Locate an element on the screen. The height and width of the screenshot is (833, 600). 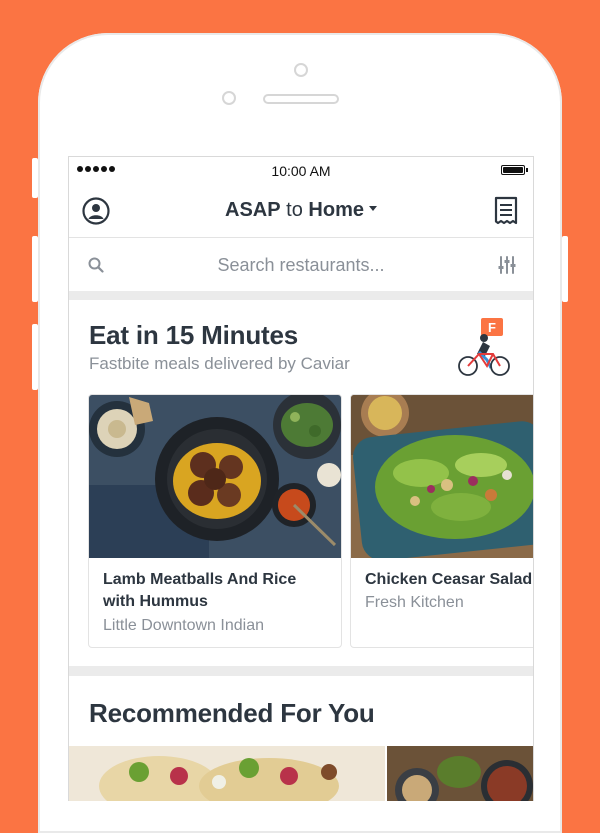
chevron-down-icon is located at coordinates (372, 209).